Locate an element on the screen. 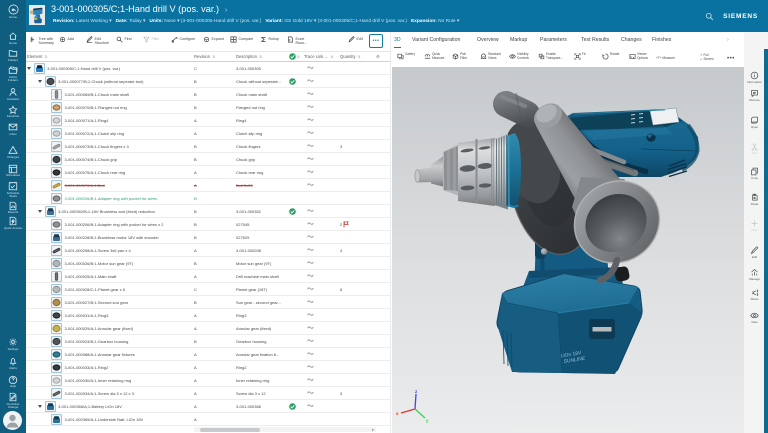  svg-text: z is located at coordinates (416, 391).